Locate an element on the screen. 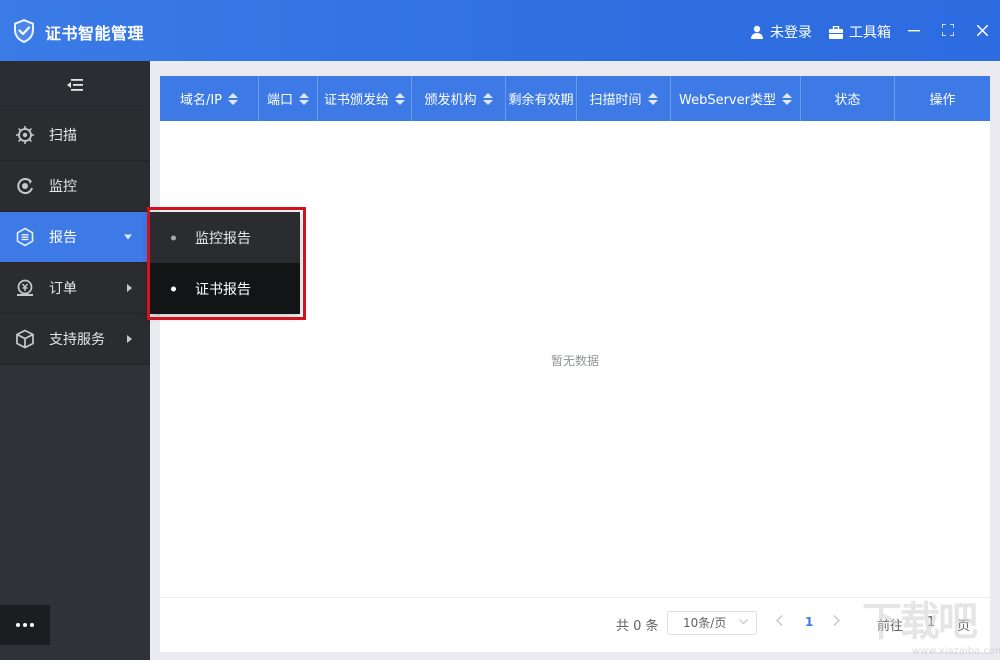 This screenshot has height=660, width=1000. sidebar-item-monitor: 监控 is located at coordinates (75, 186).